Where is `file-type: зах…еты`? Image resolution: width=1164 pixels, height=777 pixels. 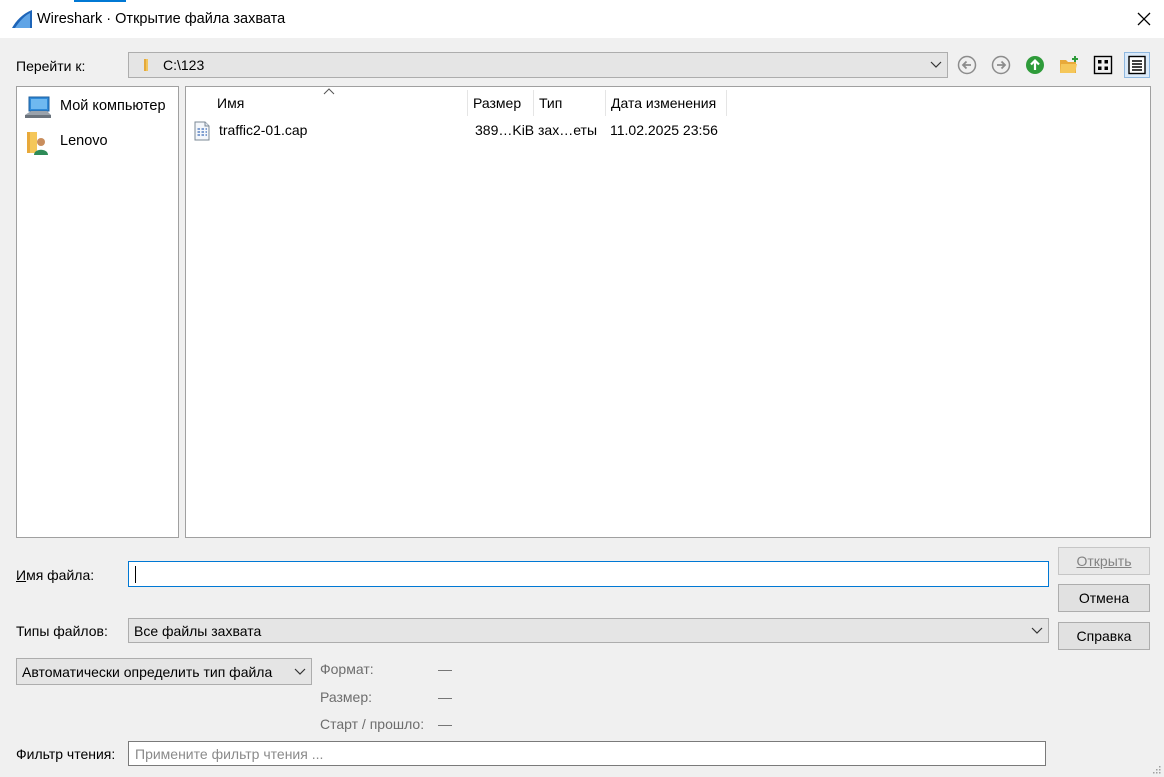
file-type: зах…еты is located at coordinates (568, 130).